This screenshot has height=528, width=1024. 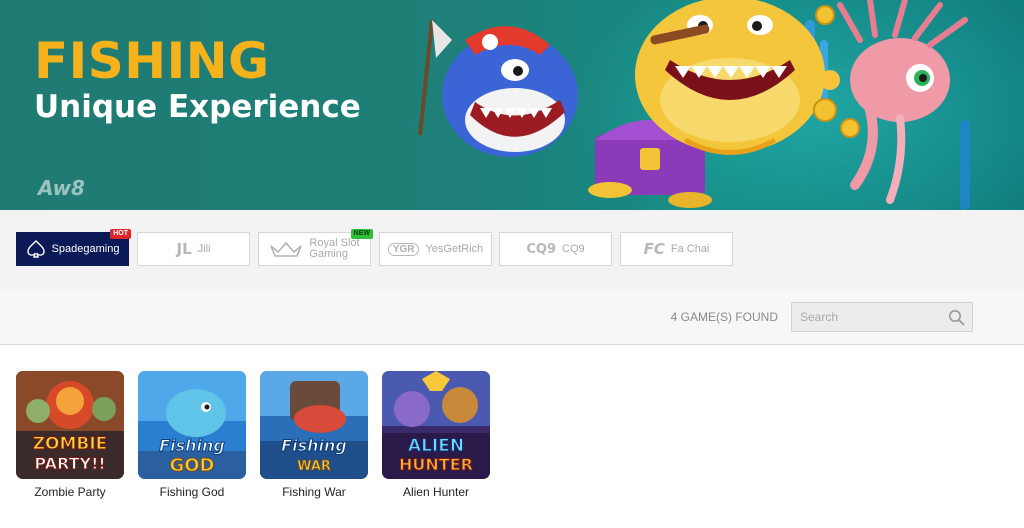 I want to click on provider-tab-jili: JL Jili, so click(x=193, y=249).